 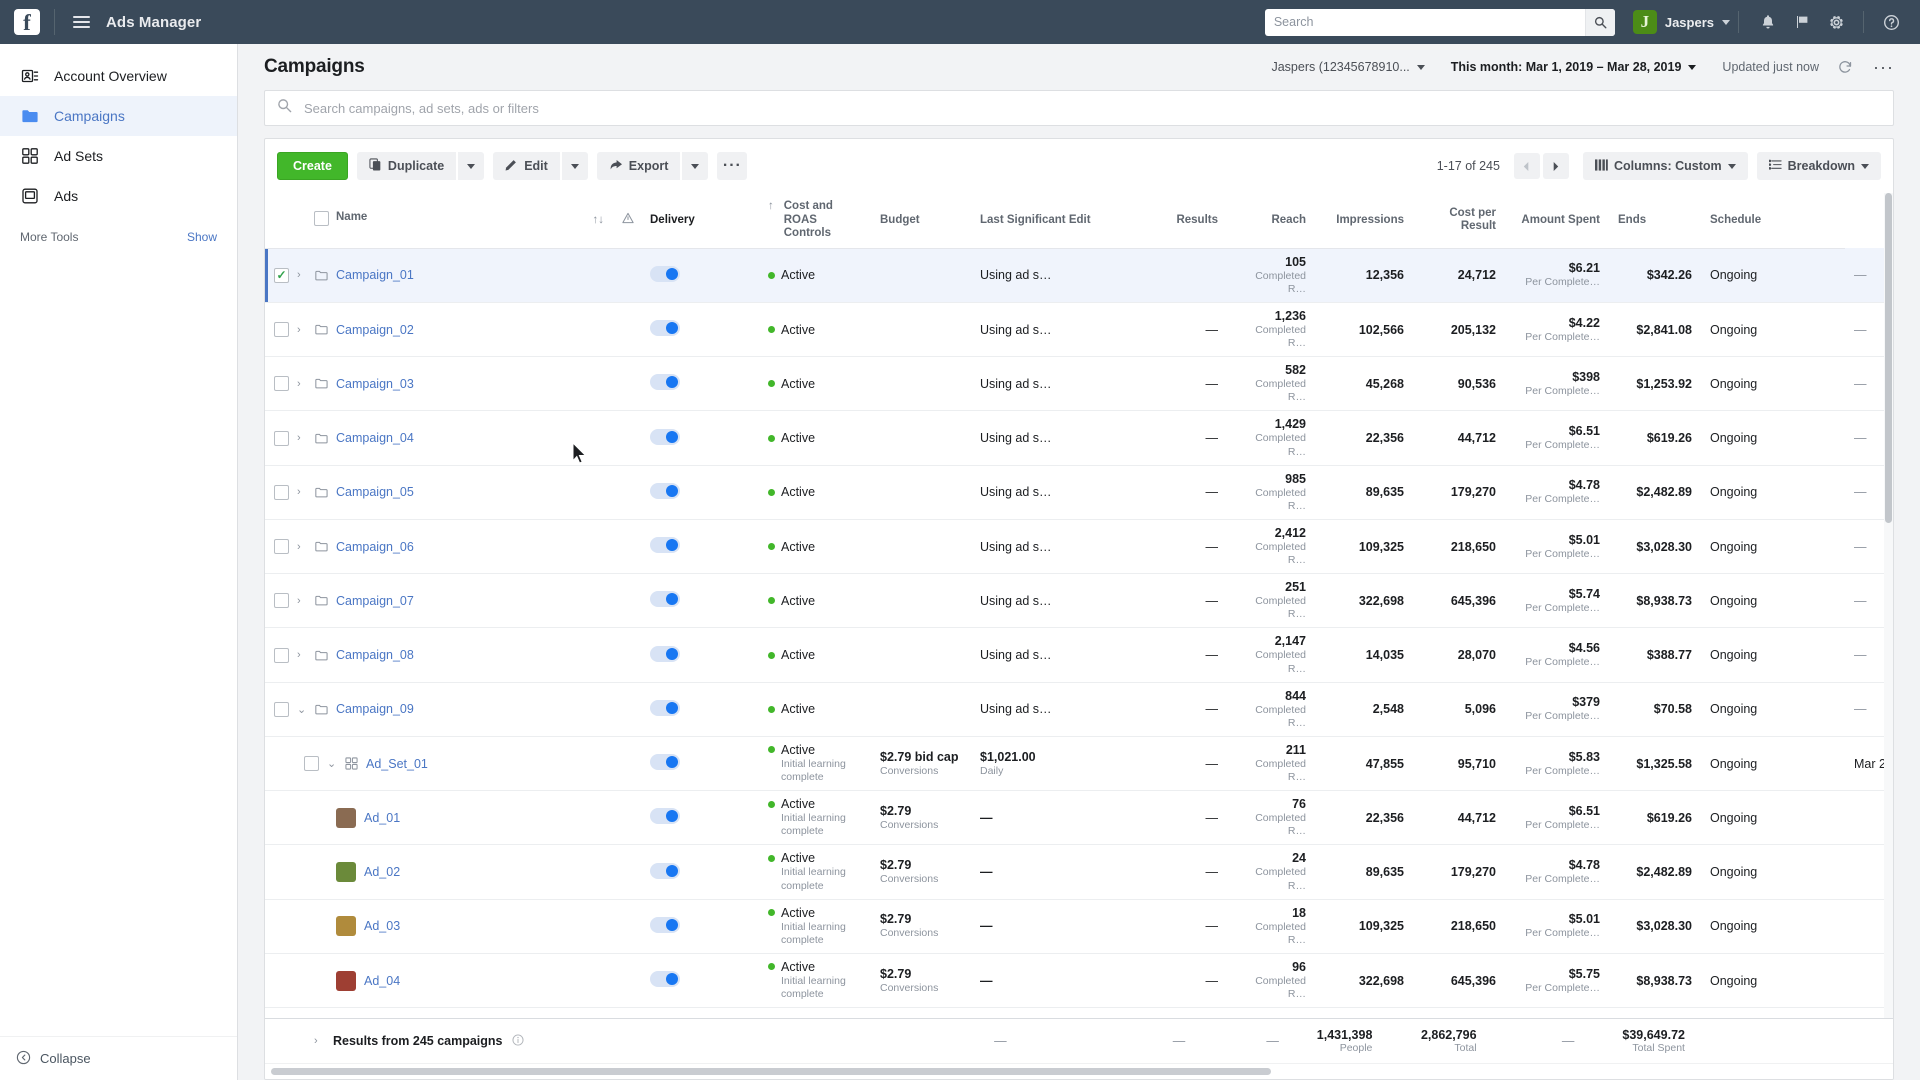 What do you see at coordinates (1802, 22) in the screenshot?
I see `flag-icon` at bounding box center [1802, 22].